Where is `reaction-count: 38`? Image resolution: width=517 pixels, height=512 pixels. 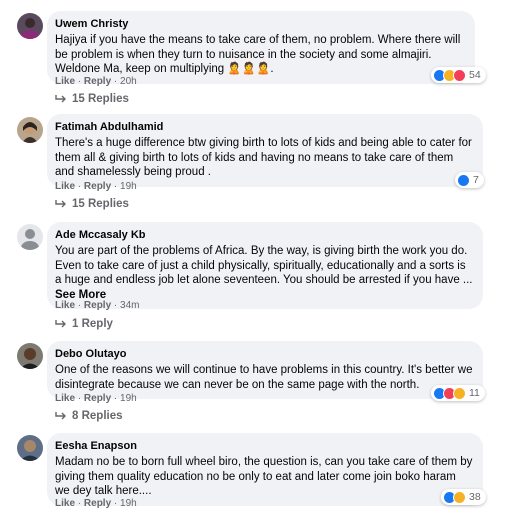 reaction-count: 38 is located at coordinates (475, 497).